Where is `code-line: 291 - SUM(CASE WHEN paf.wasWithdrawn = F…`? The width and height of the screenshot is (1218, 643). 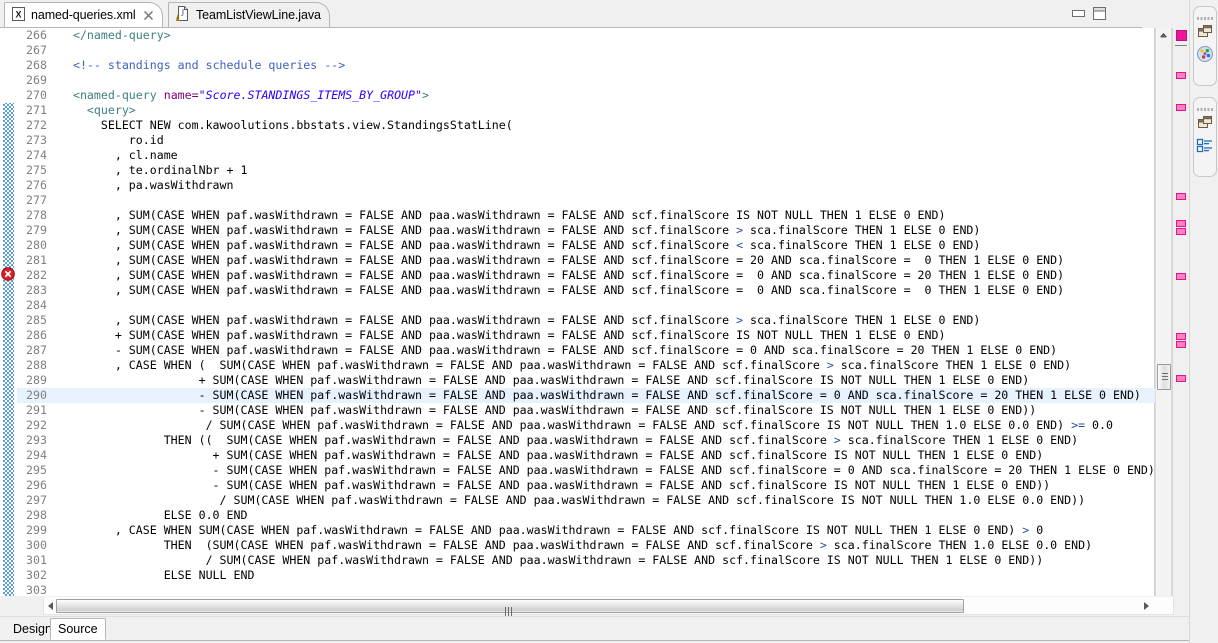 code-line: 291 - SUM(CASE WHEN paf.wasWithdrawn = F… is located at coordinates (586, 410).